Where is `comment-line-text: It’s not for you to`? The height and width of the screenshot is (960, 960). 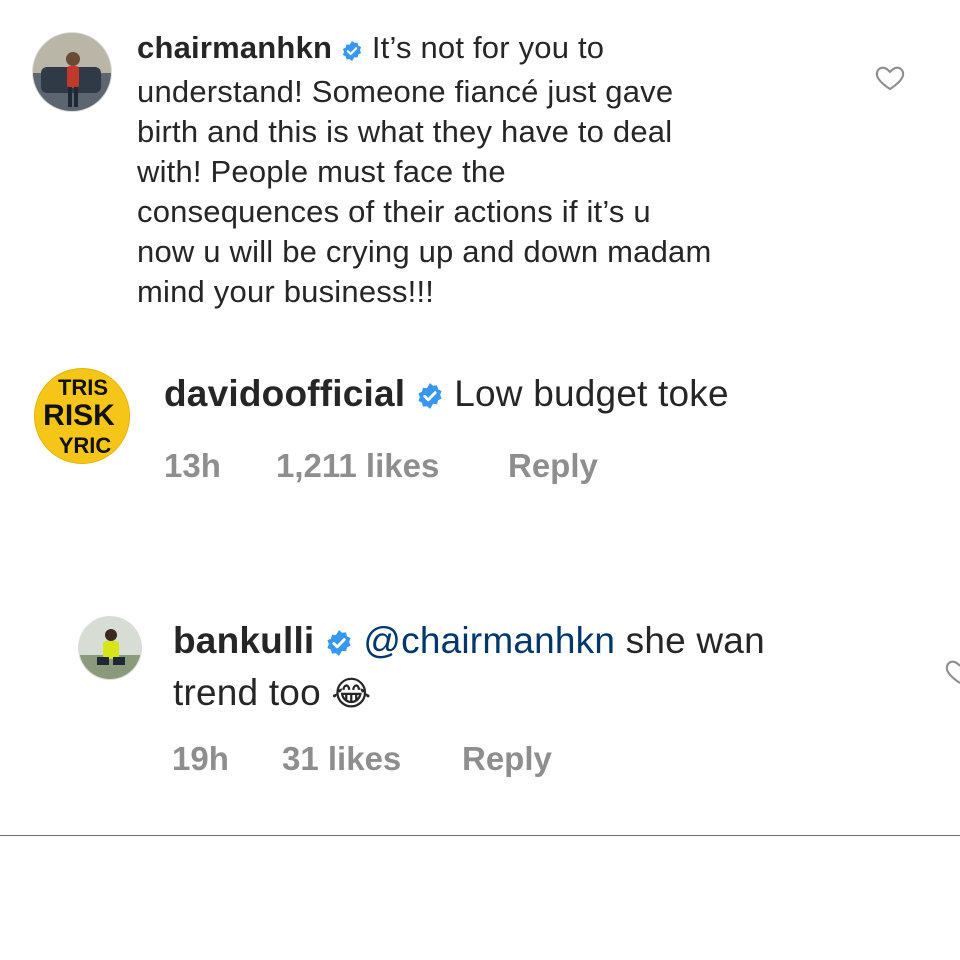
comment-line-text: It’s not for you to is located at coordinates (488, 47).